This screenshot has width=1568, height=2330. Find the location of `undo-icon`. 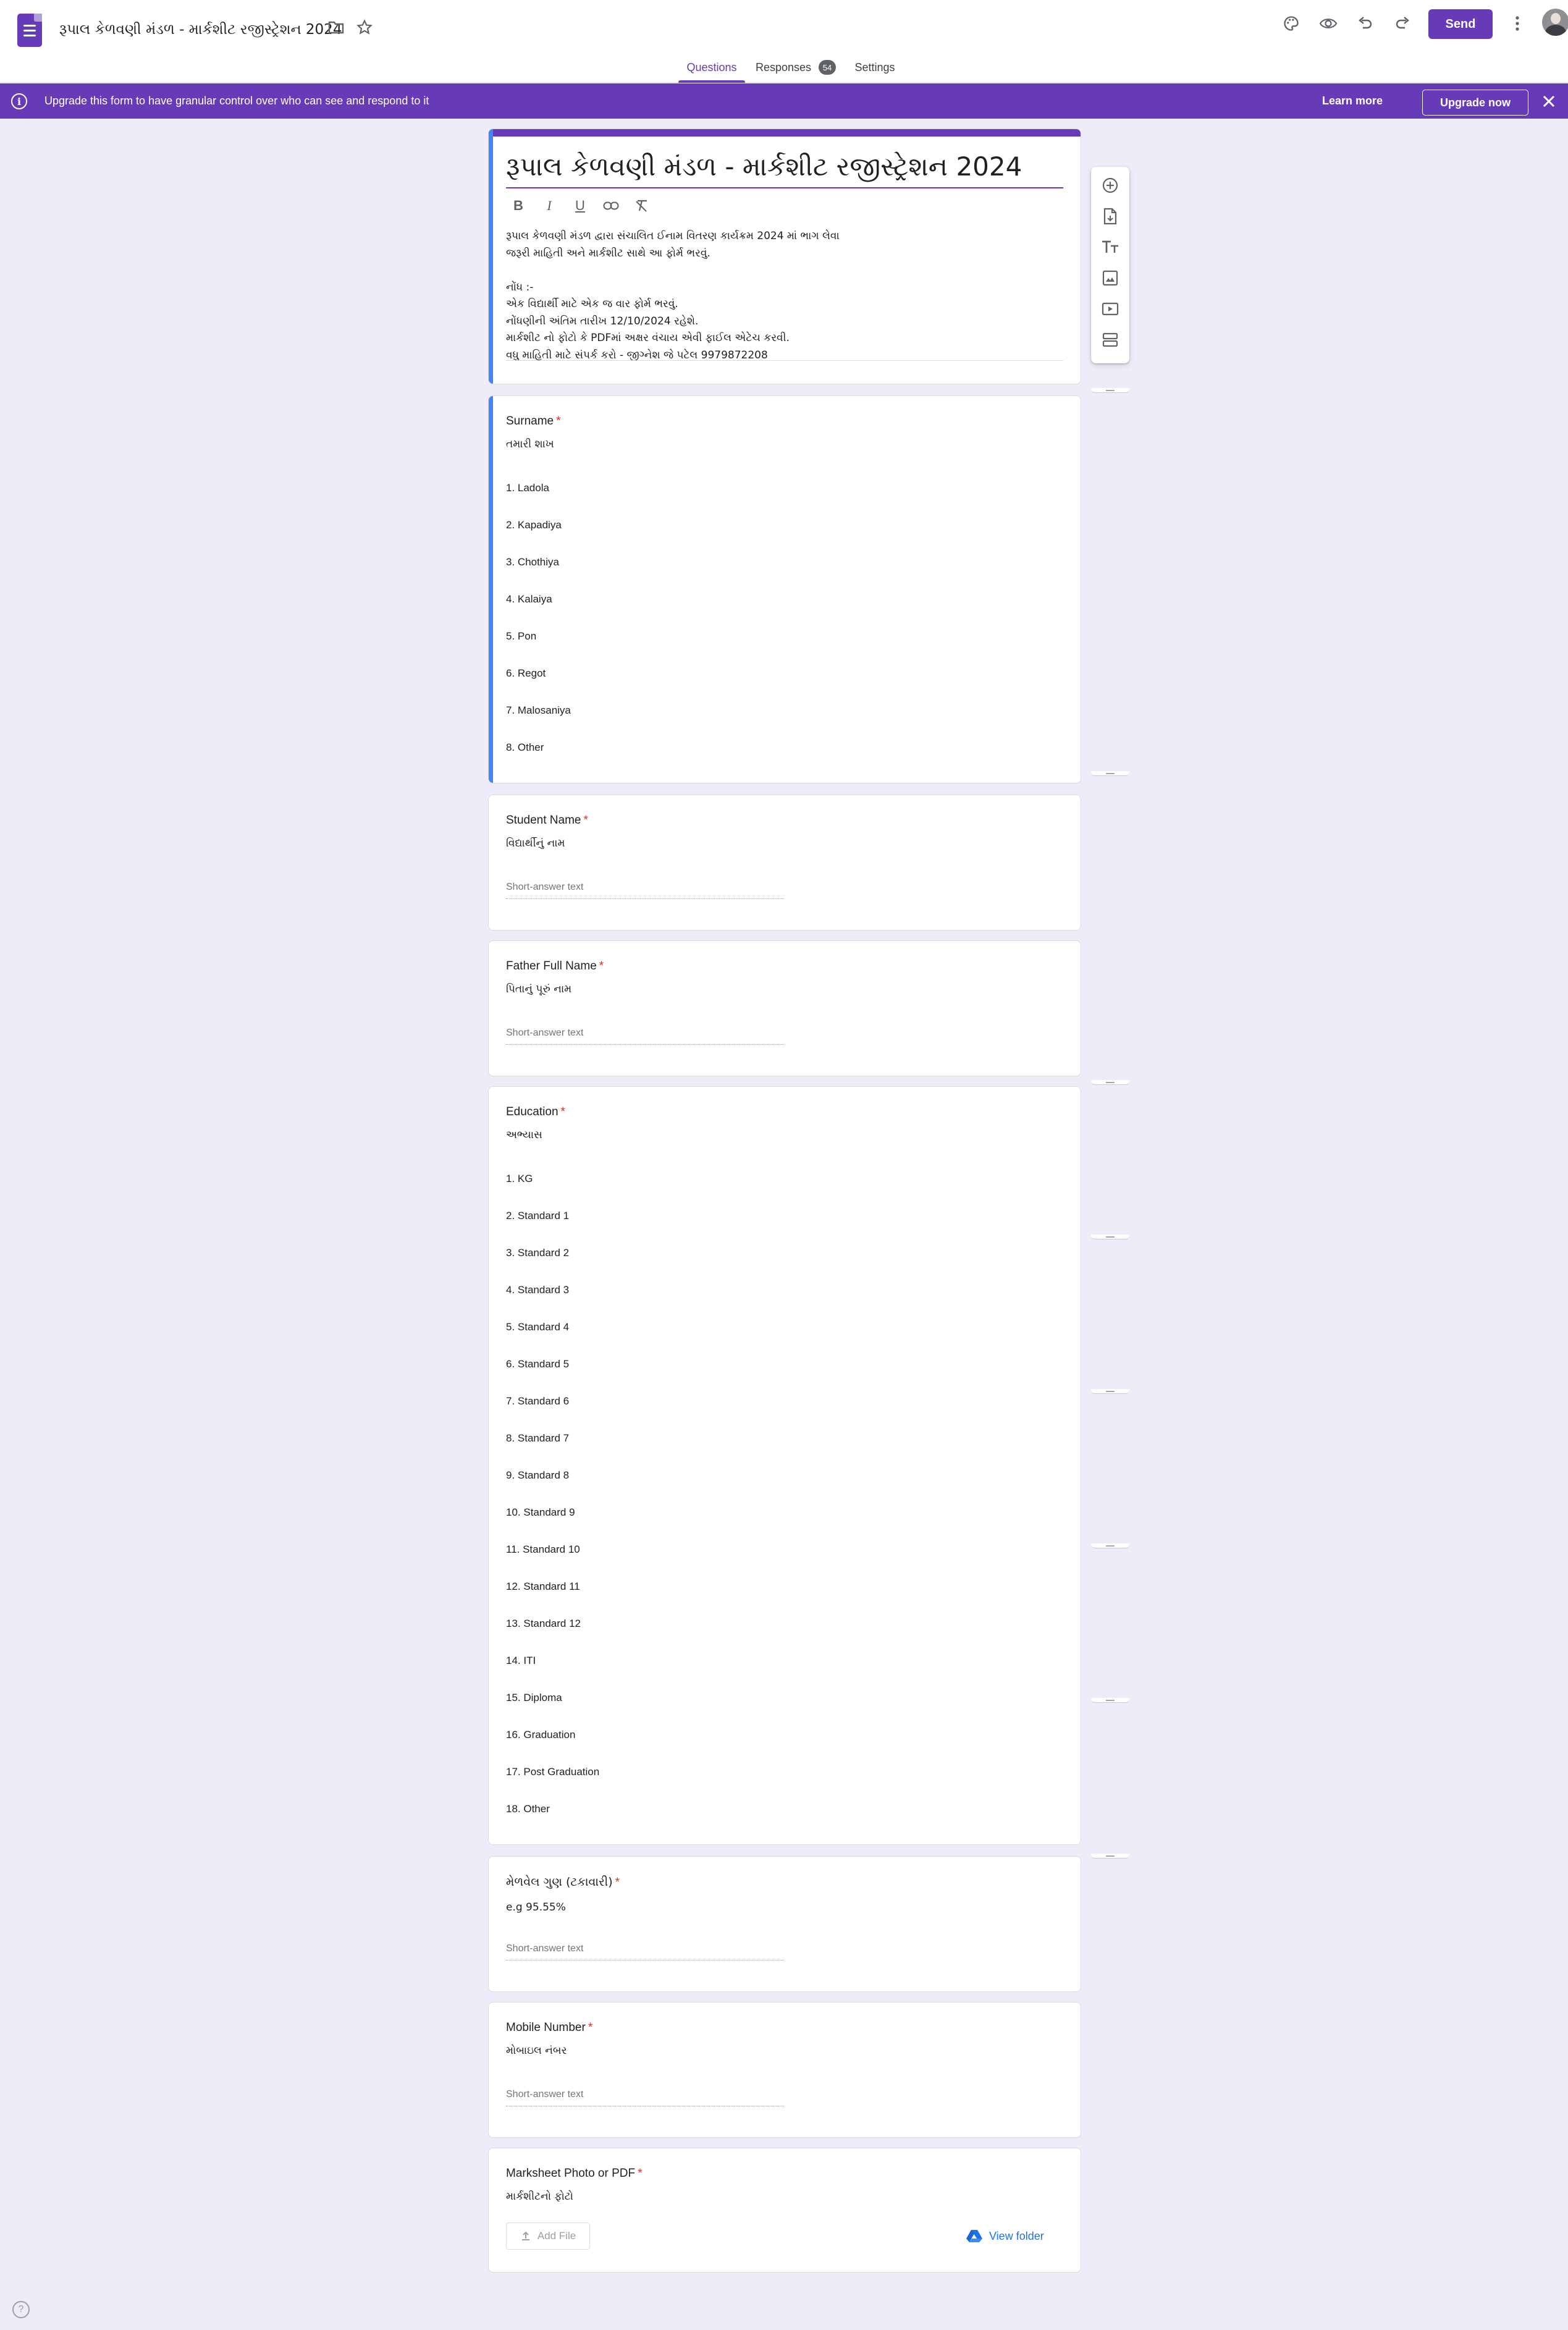

undo-icon is located at coordinates (1365, 24).